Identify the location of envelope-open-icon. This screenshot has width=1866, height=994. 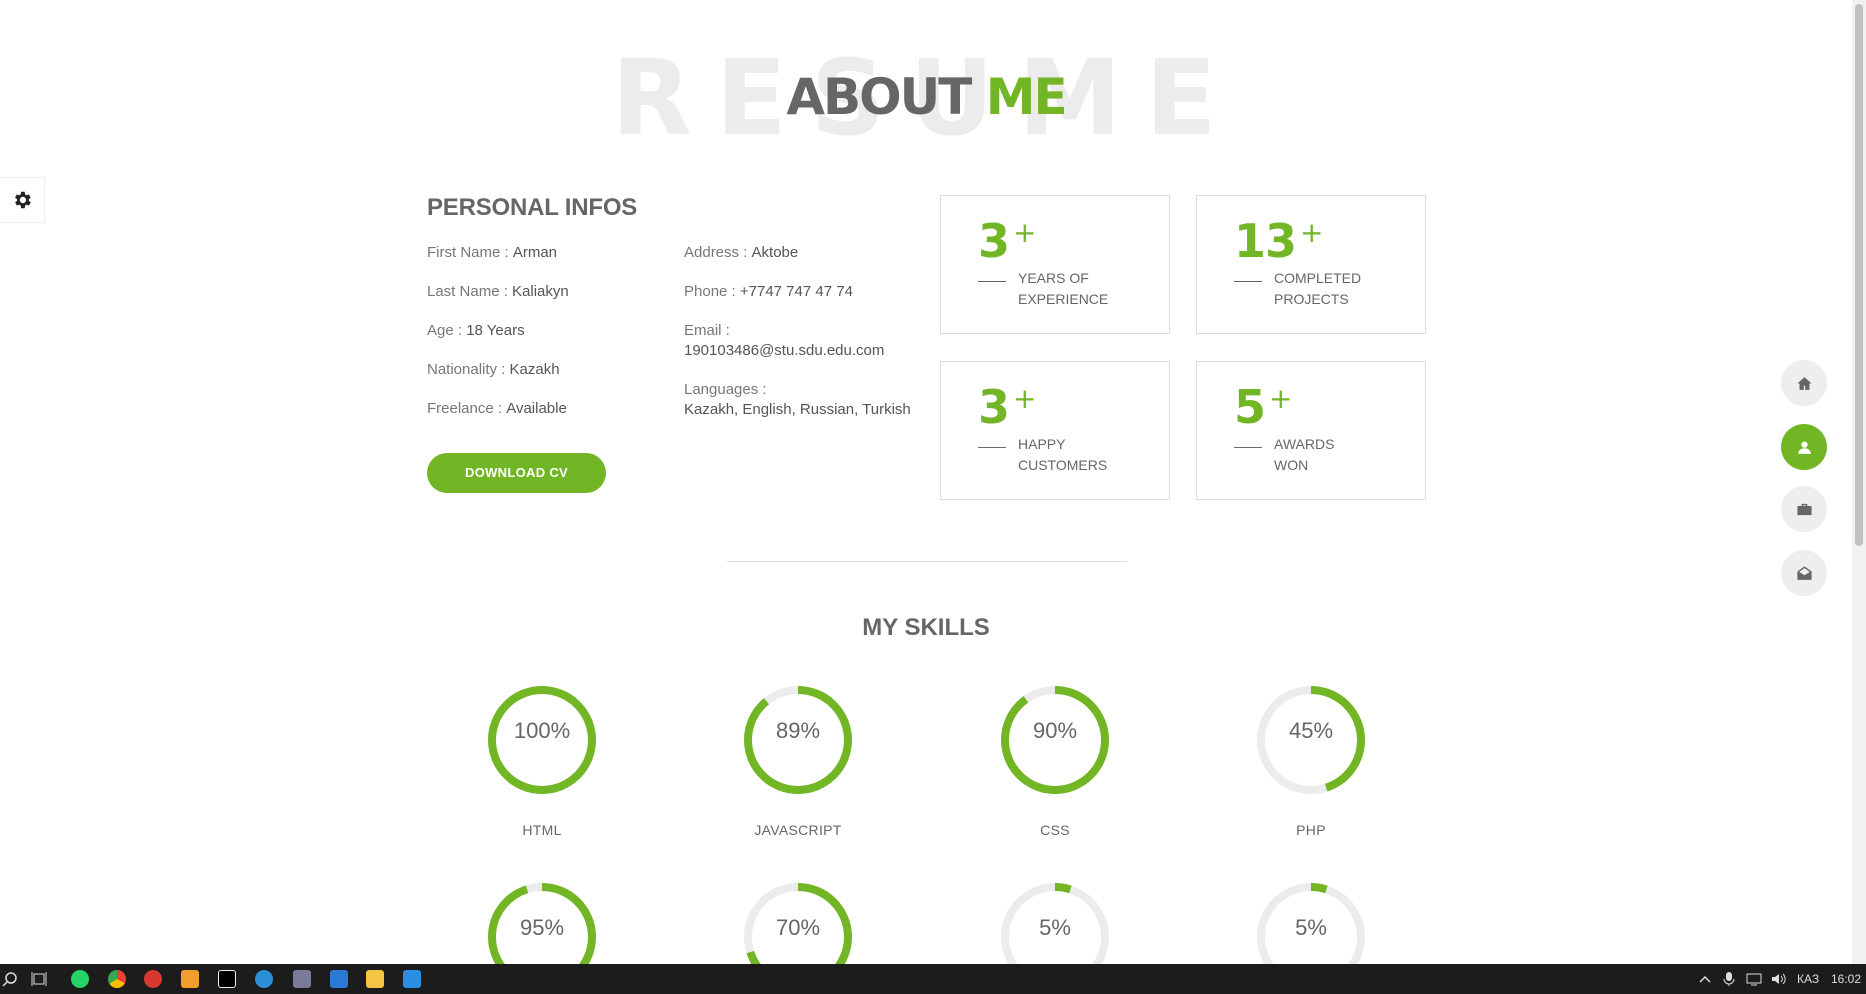
(1804, 572).